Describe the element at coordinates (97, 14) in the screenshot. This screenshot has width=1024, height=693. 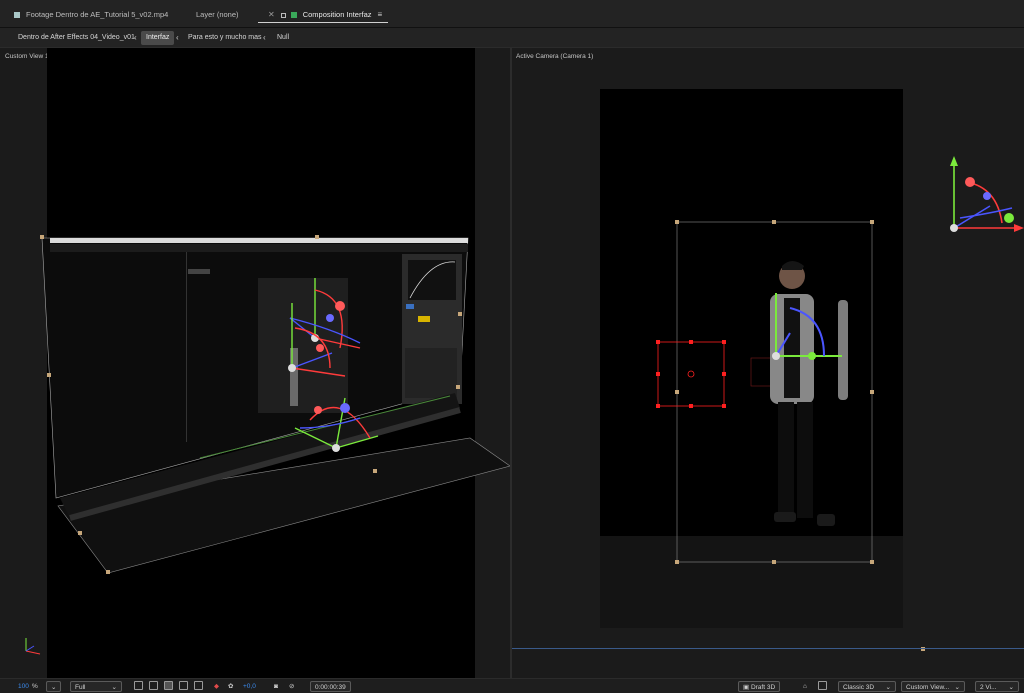
I see `tab-footage-label: Footage Dentro de AE_Tutorial 5_v02.mp4` at that location.